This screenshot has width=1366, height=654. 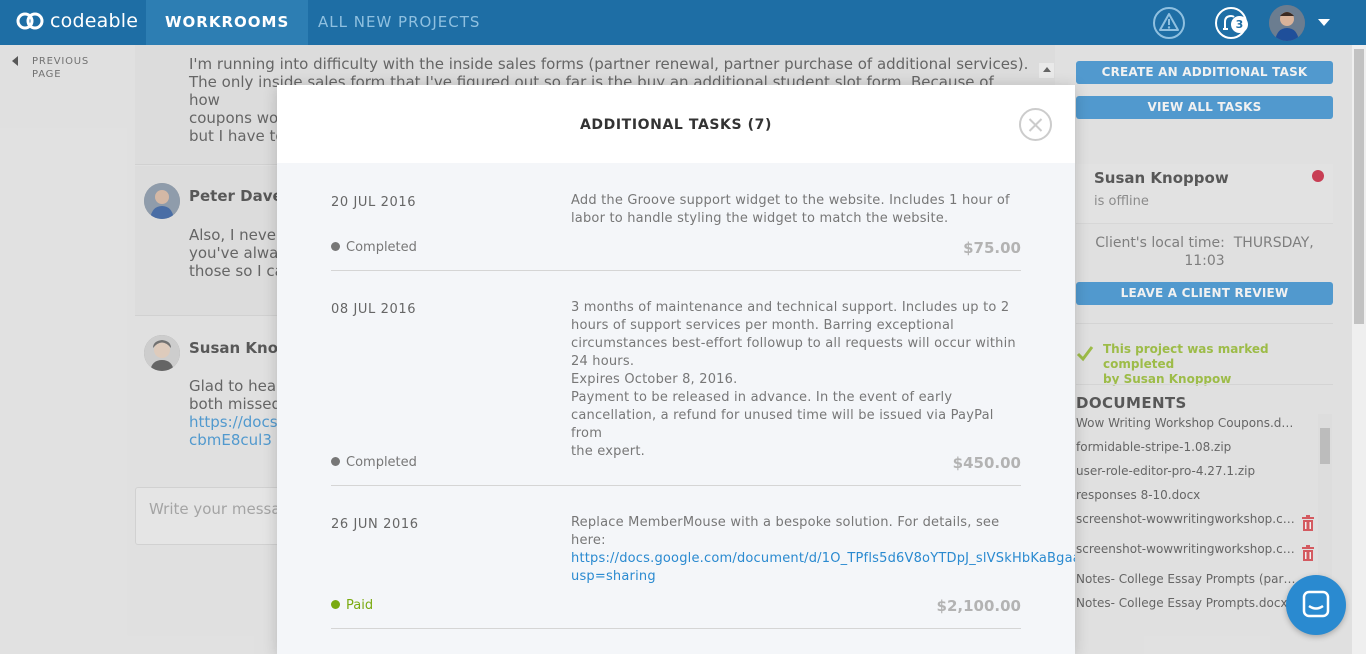 I want to click on task-price: $450.00, so click(x=986, y=463).